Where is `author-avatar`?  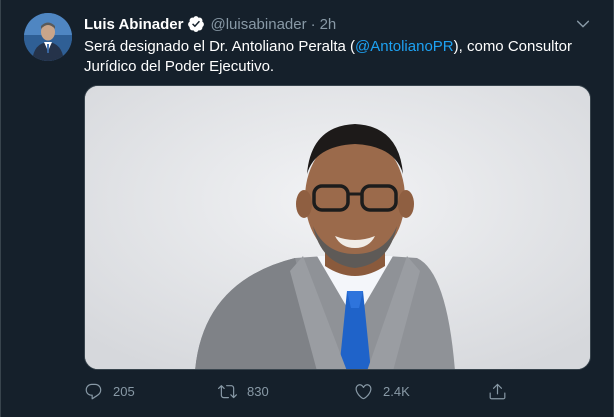 author-avatar is located at coordinates (48, 37).